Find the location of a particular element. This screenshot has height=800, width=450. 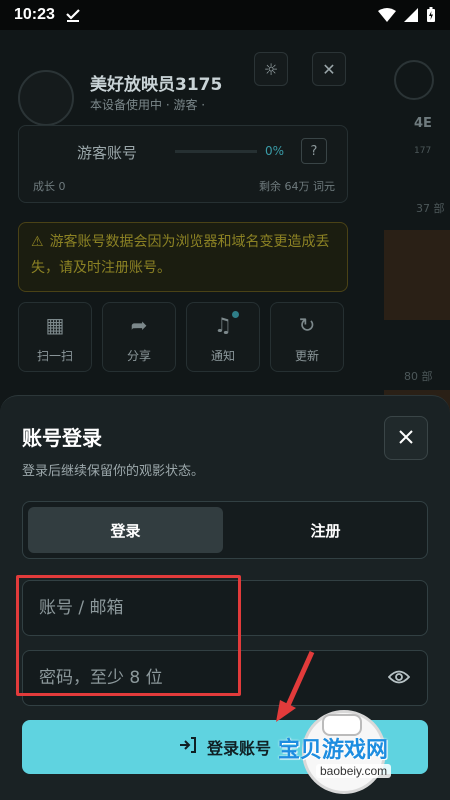

qr-scan-icon: ▦ is located at coordinates (55, 325).